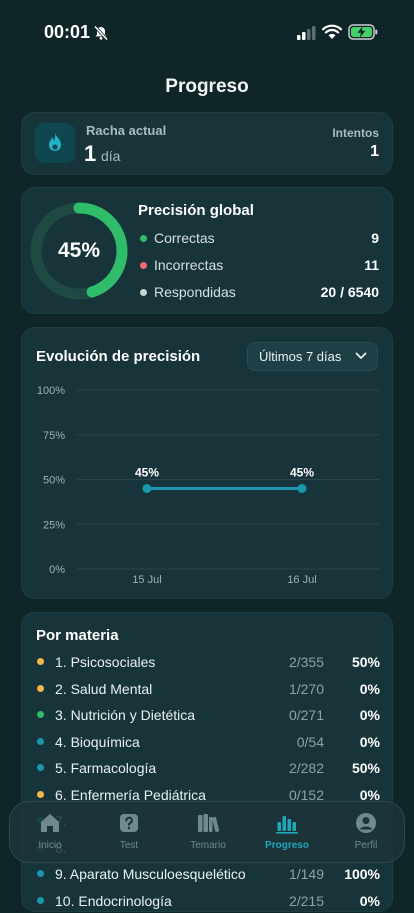 This screenshot has width=414, height=913. What do you see at coordinates (363, 32) in the screenshot?
I see `battery-charging-icon` at bounding box center [363, 32].